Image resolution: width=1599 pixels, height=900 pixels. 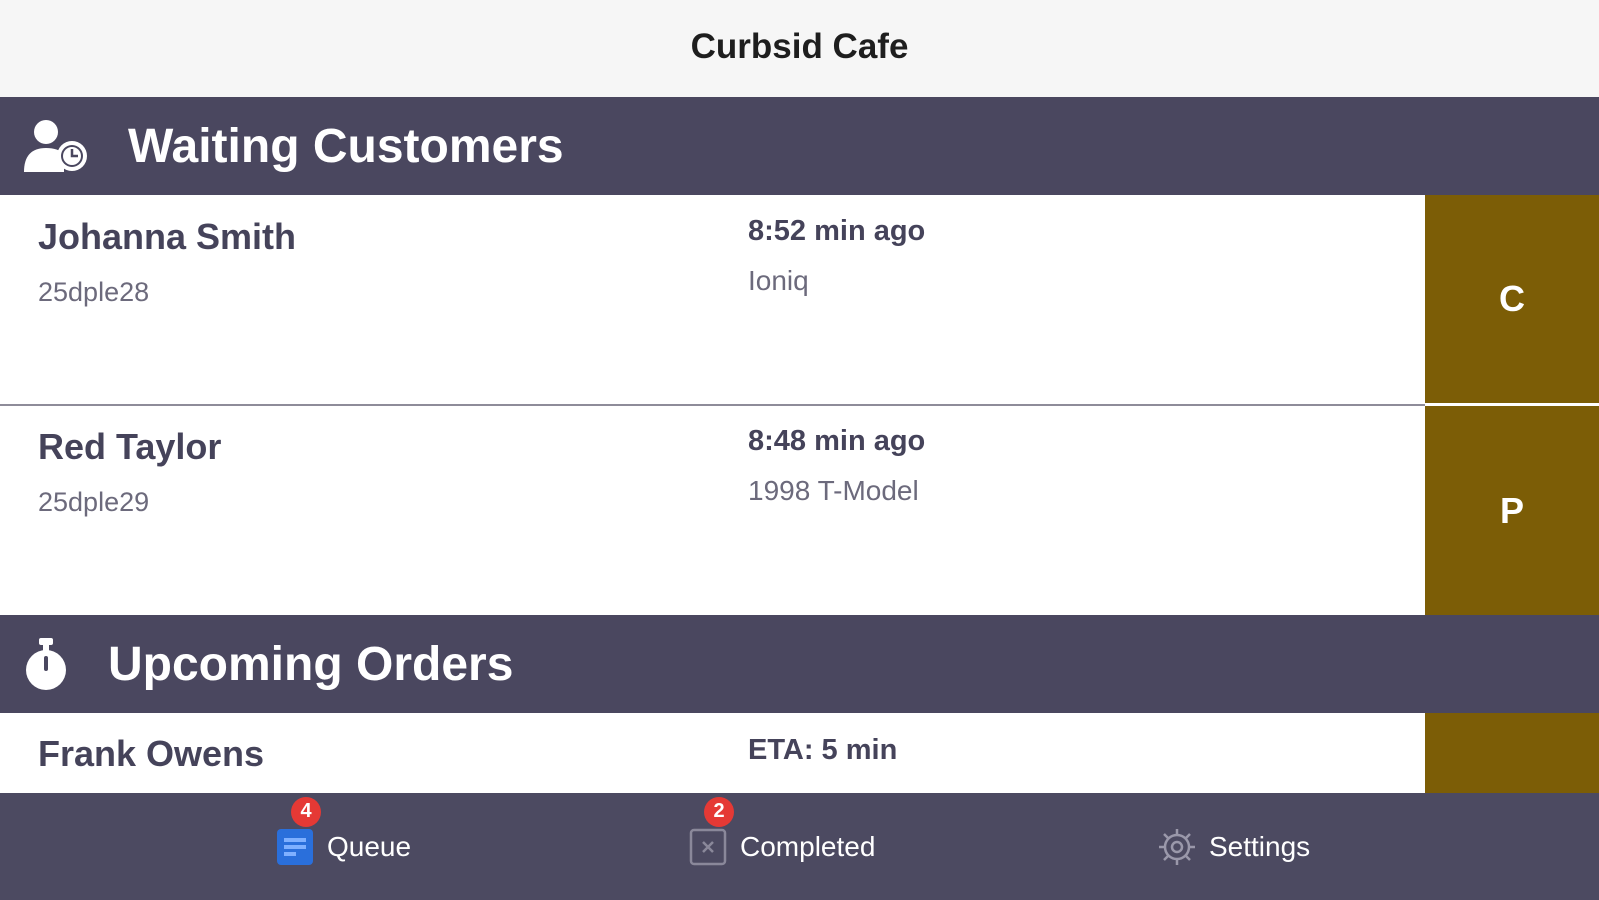 I want to click on queue-badge: 4, so click(x=306, y=811).